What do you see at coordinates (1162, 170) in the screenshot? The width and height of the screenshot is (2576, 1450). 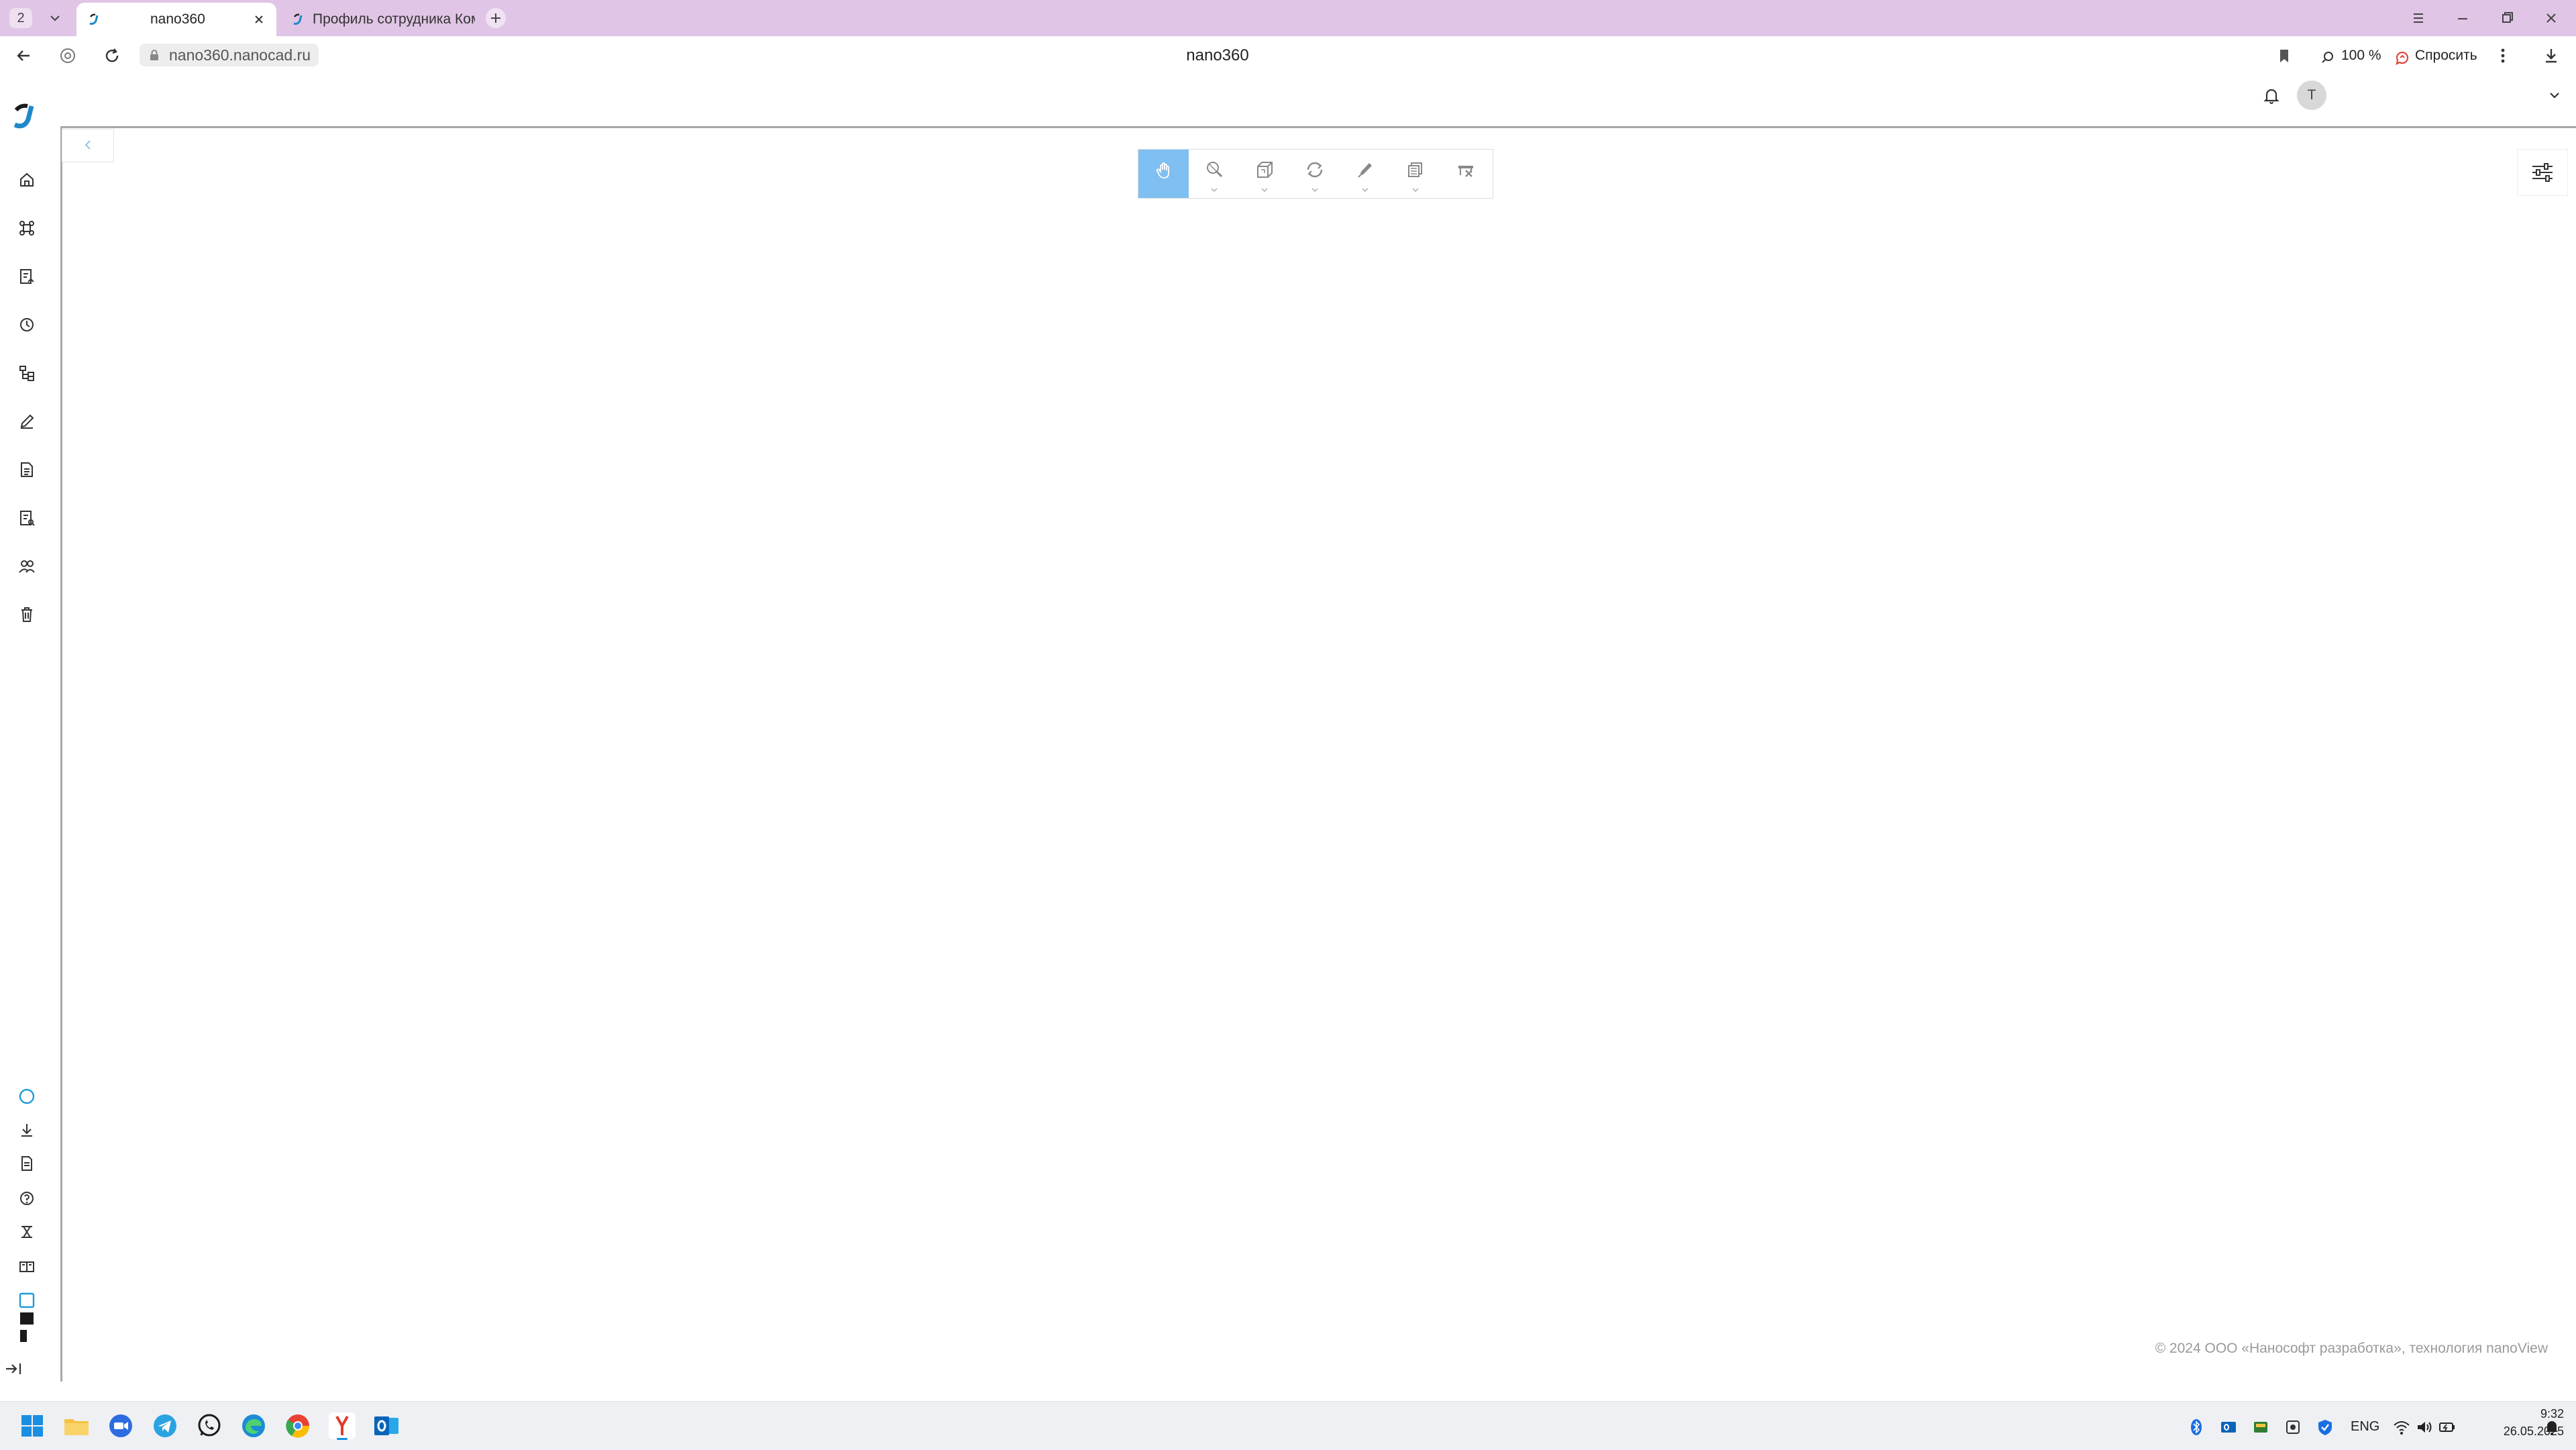 I see `hand-icon` at bounding box center [1162, 170].